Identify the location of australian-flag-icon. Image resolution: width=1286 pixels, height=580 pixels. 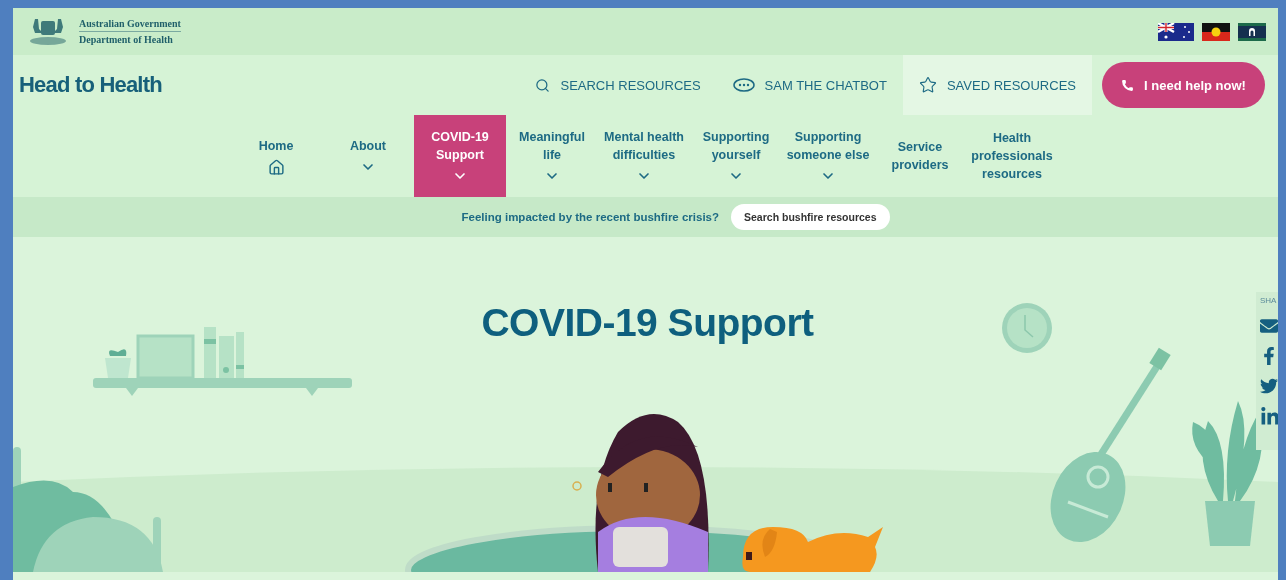
(1176, 31).